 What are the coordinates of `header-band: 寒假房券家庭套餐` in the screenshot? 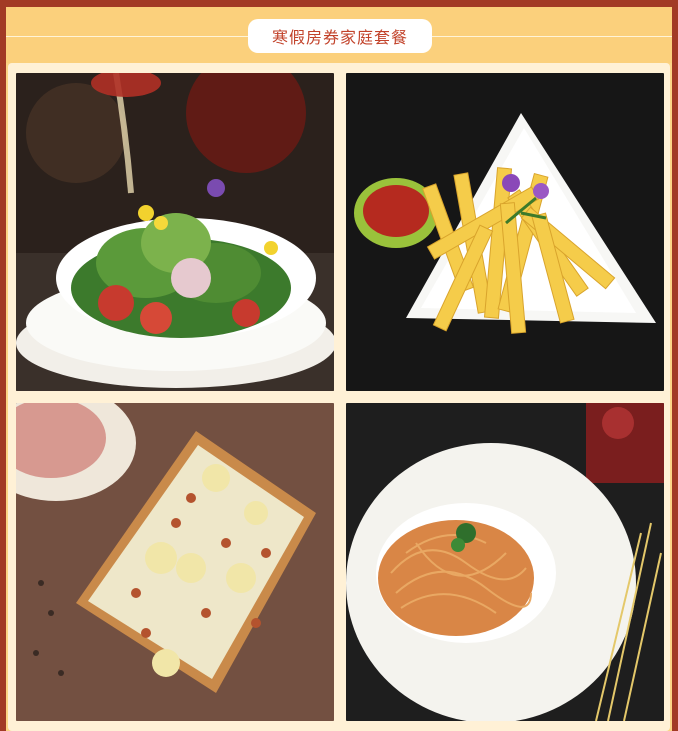 It's located at (339, 35).